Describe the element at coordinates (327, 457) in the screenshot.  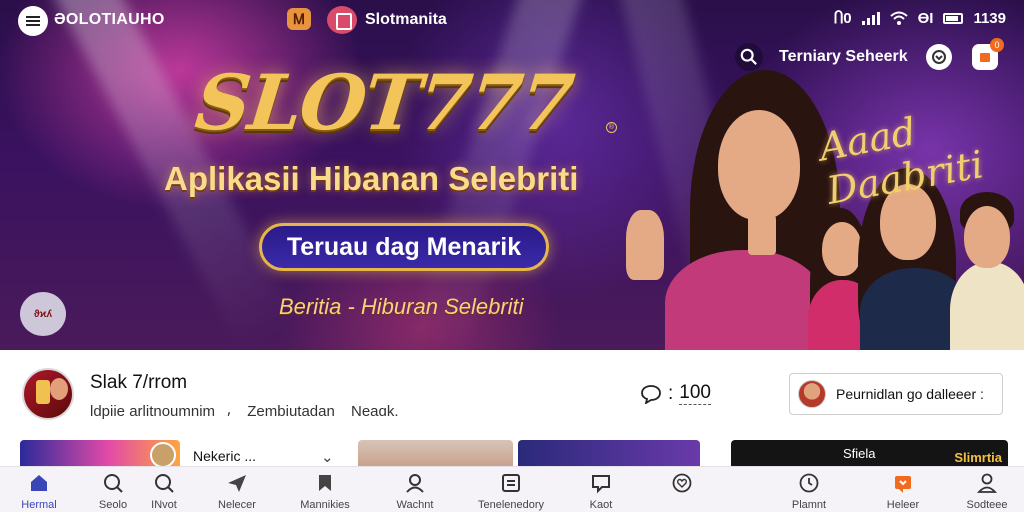
I see `expand-icon: ⌄` at that location.